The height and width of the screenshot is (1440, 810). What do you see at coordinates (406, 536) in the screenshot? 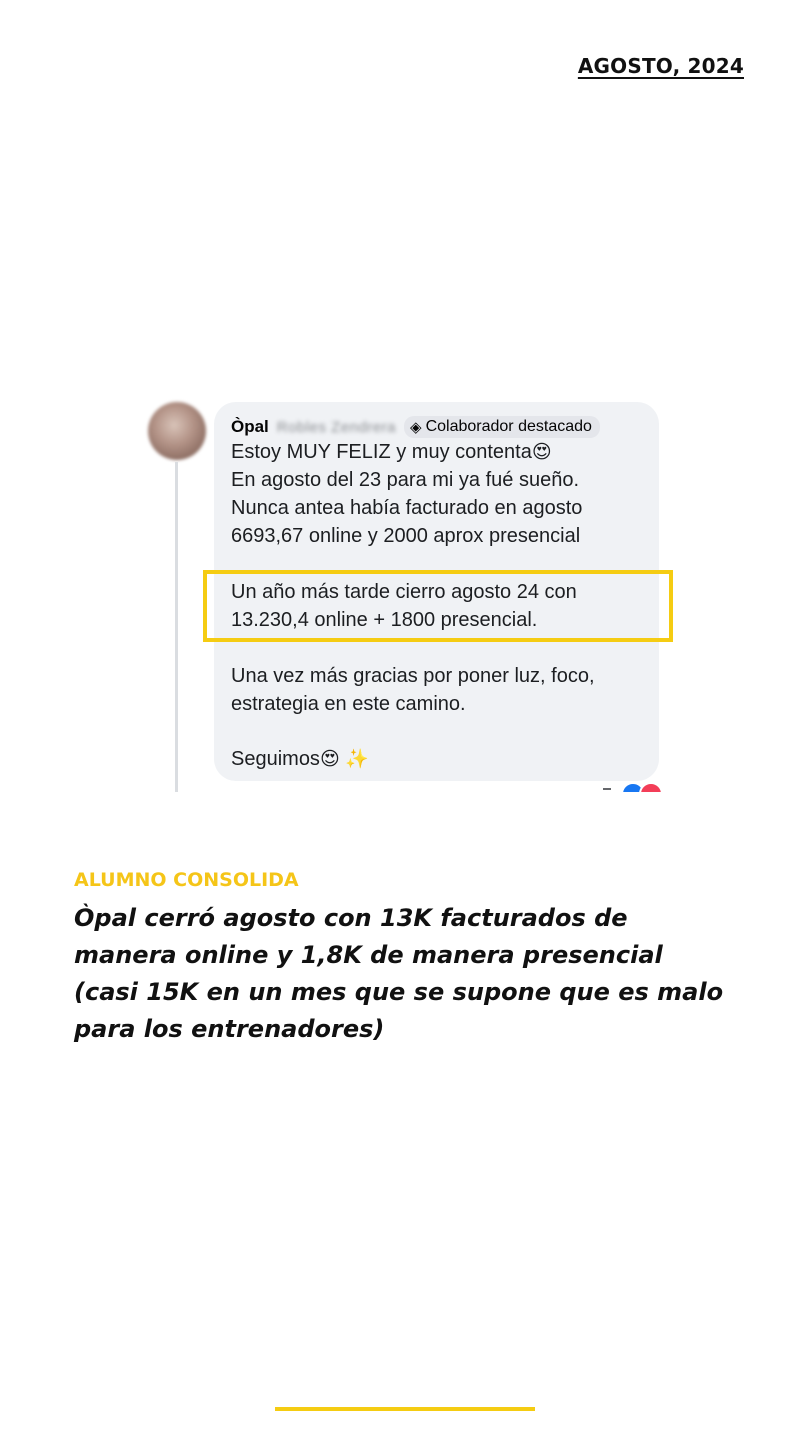
I see `comment-line: 6693,67 online y 2000 aprox presencial` at bounding box center [406, 536].